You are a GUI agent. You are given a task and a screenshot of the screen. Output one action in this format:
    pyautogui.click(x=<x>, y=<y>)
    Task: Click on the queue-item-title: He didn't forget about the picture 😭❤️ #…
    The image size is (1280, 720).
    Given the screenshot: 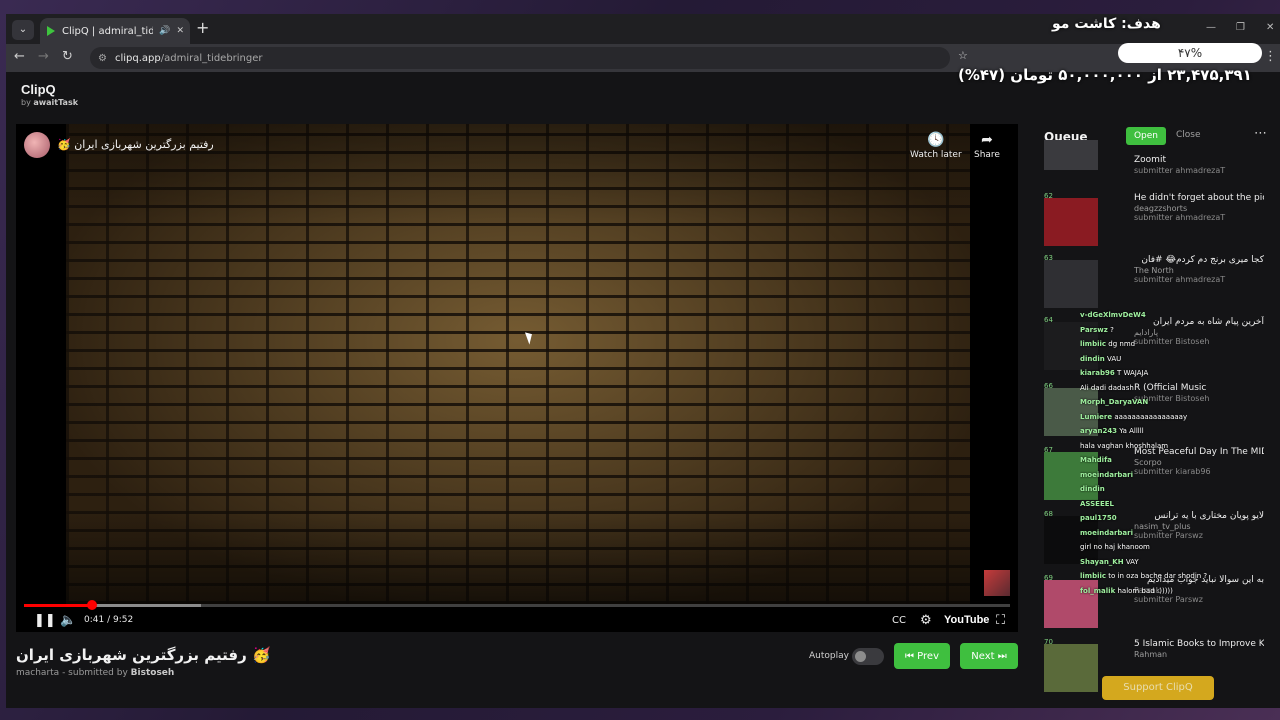 What is the action you would take?
    pyautogui.click(x=1199, y=198)
    